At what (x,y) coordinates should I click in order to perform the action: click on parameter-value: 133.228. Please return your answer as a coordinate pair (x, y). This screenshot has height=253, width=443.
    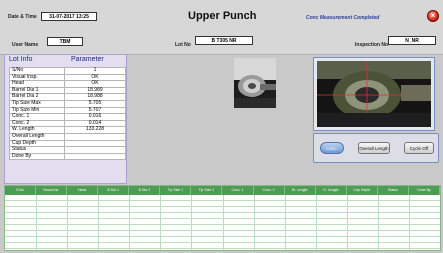
    Looking at the image, I should click on (95, 130).